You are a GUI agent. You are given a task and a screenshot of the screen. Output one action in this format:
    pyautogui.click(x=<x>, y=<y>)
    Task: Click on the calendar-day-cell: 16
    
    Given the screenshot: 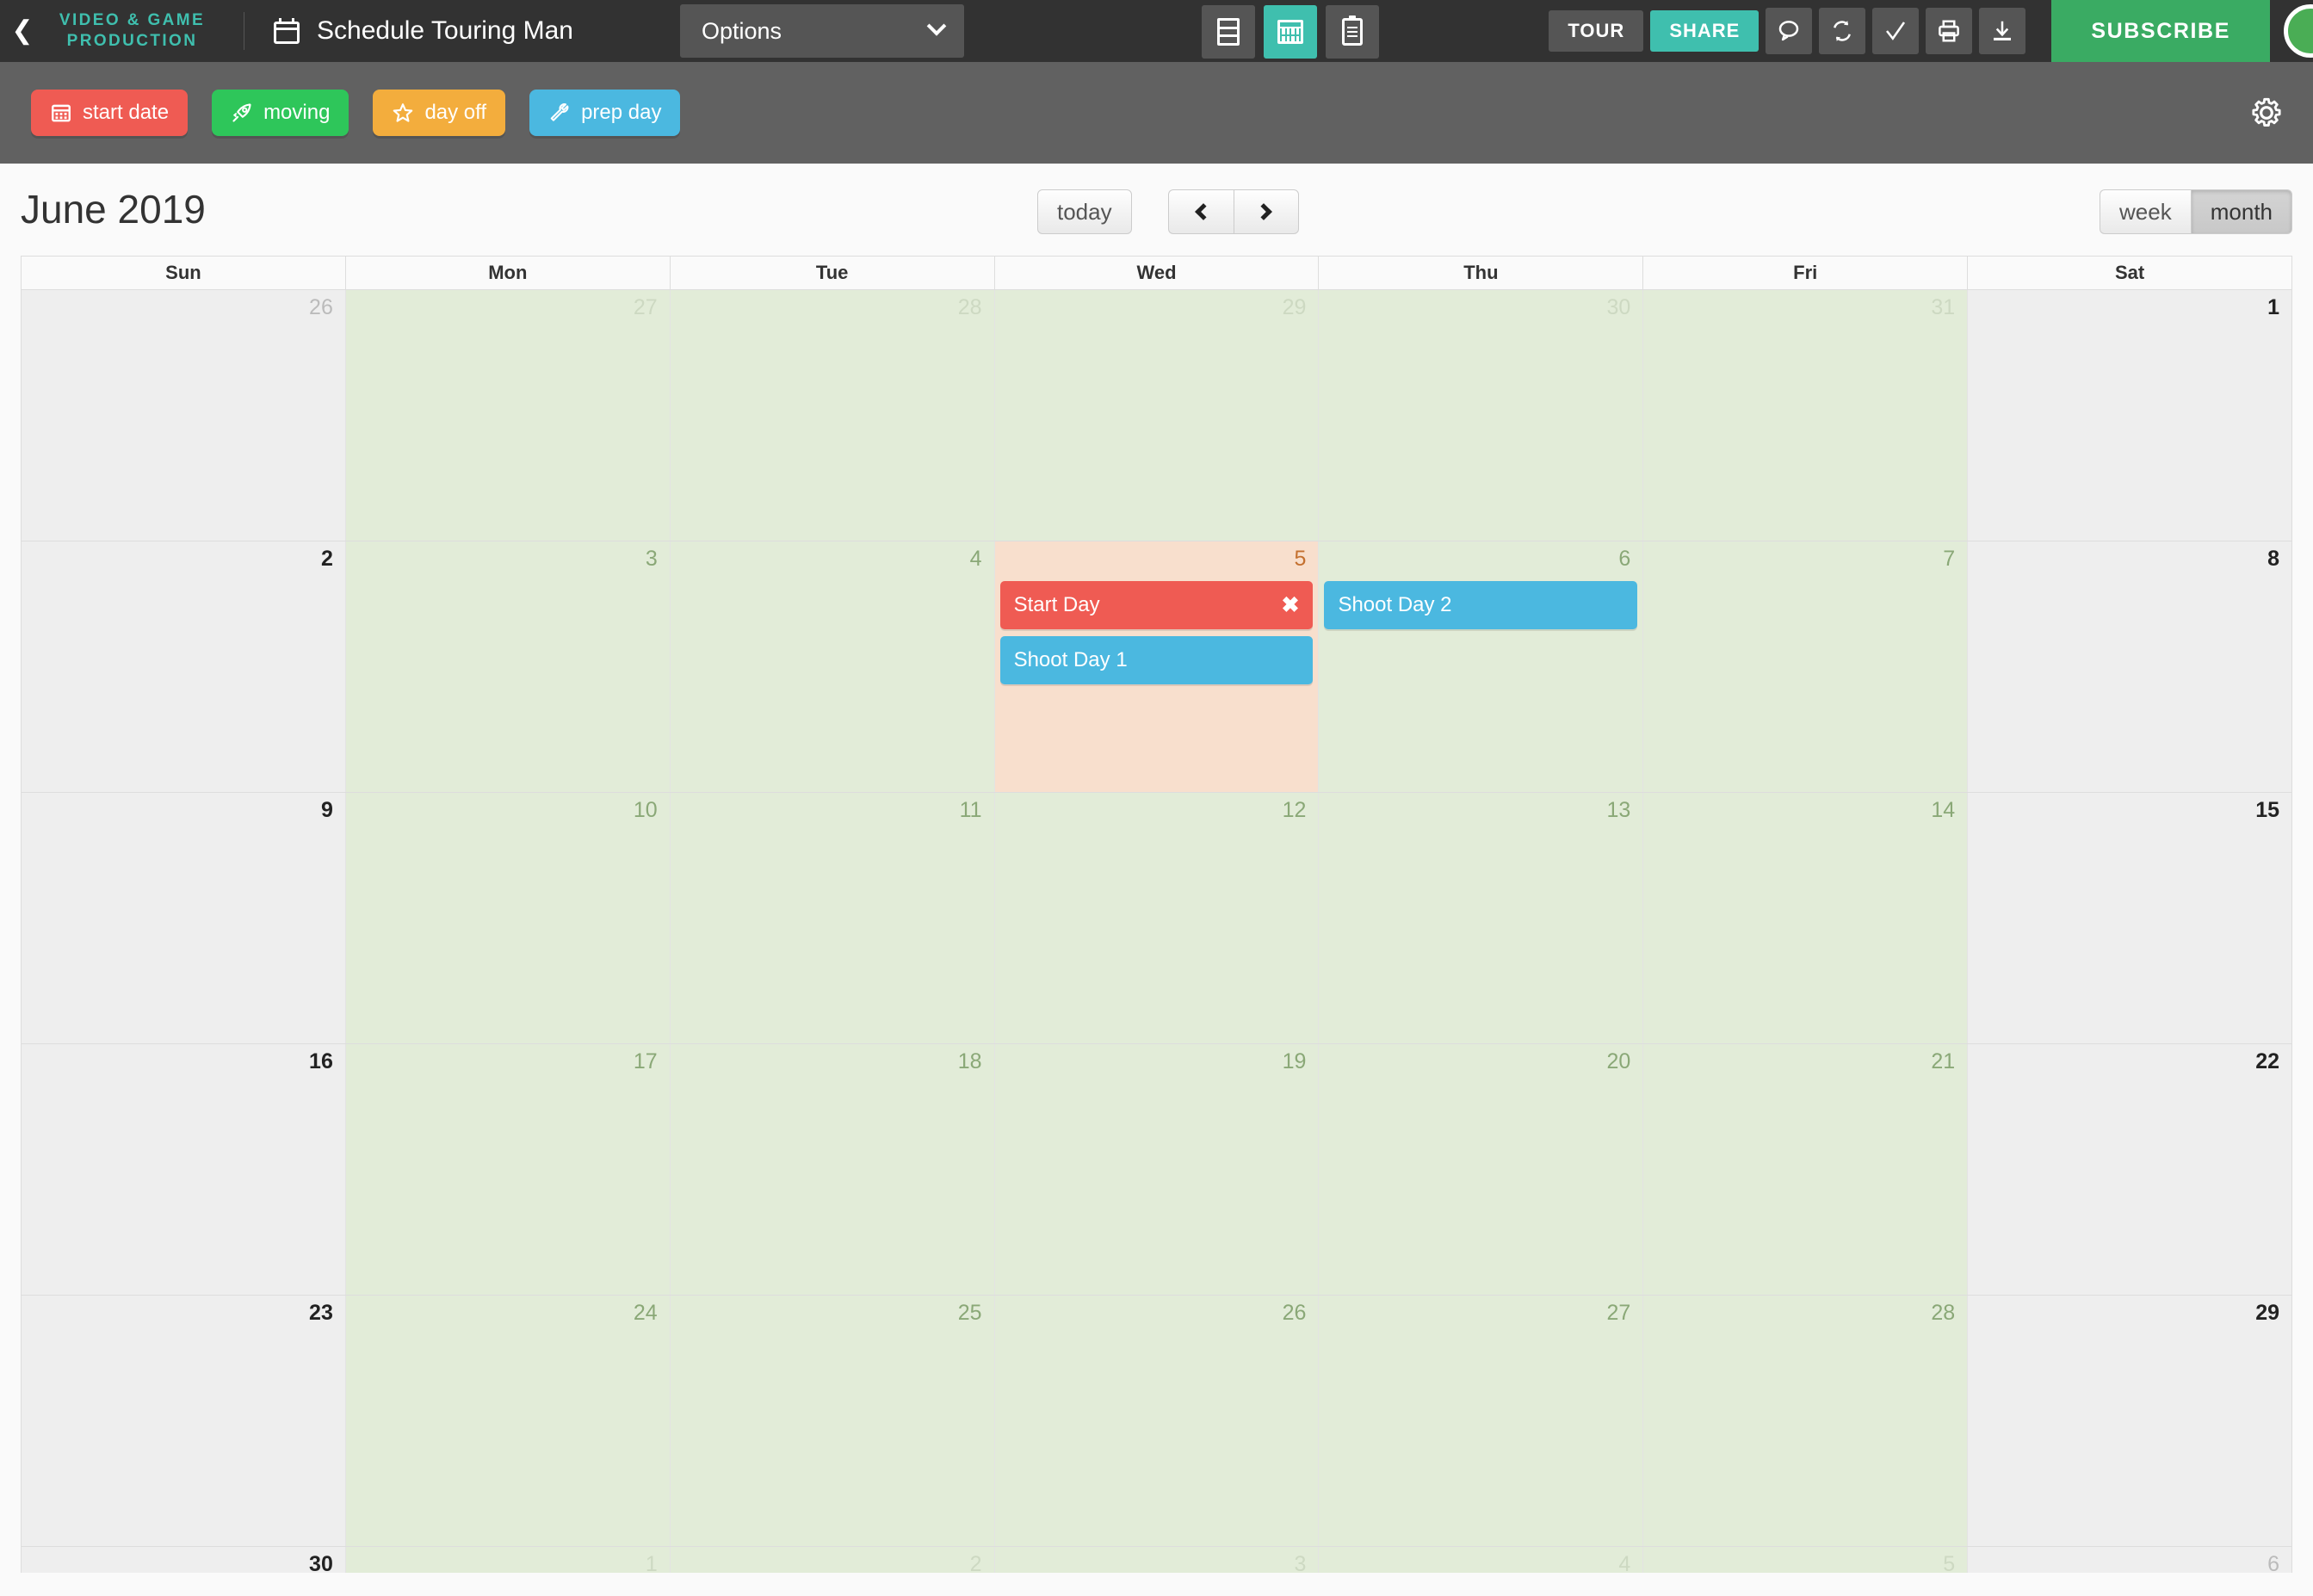 What is the action you would take?
    pyautogui.click(x=184, y=1169)
    